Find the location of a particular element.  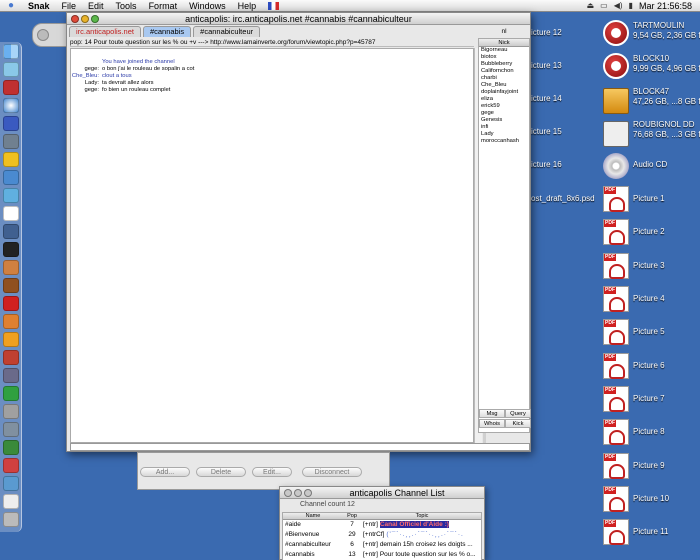

column-header-pop: Pop is located at coordinates (352, 516).